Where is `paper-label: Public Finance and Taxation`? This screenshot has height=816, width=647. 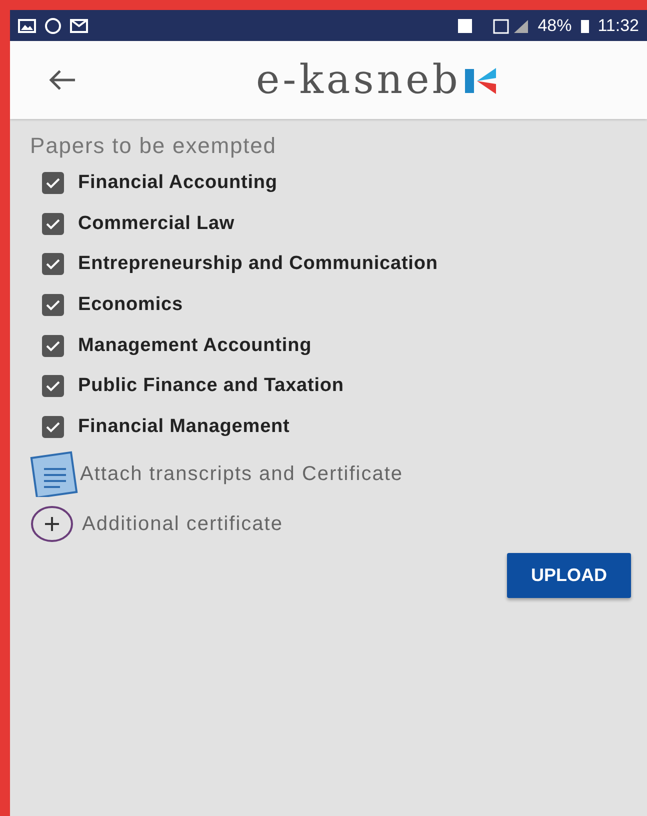
paper-label: Public Finance and Taxation is located at coordinates (211, 386).